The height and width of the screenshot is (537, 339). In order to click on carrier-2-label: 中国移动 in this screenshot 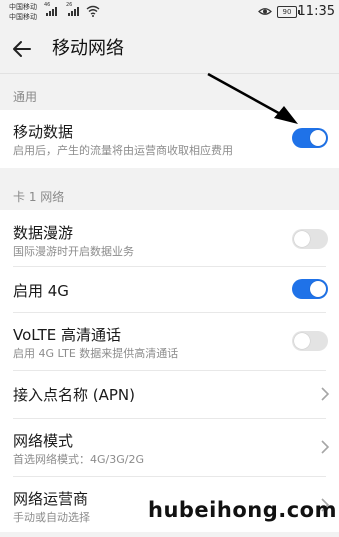, I will do `click(23, 17)`.